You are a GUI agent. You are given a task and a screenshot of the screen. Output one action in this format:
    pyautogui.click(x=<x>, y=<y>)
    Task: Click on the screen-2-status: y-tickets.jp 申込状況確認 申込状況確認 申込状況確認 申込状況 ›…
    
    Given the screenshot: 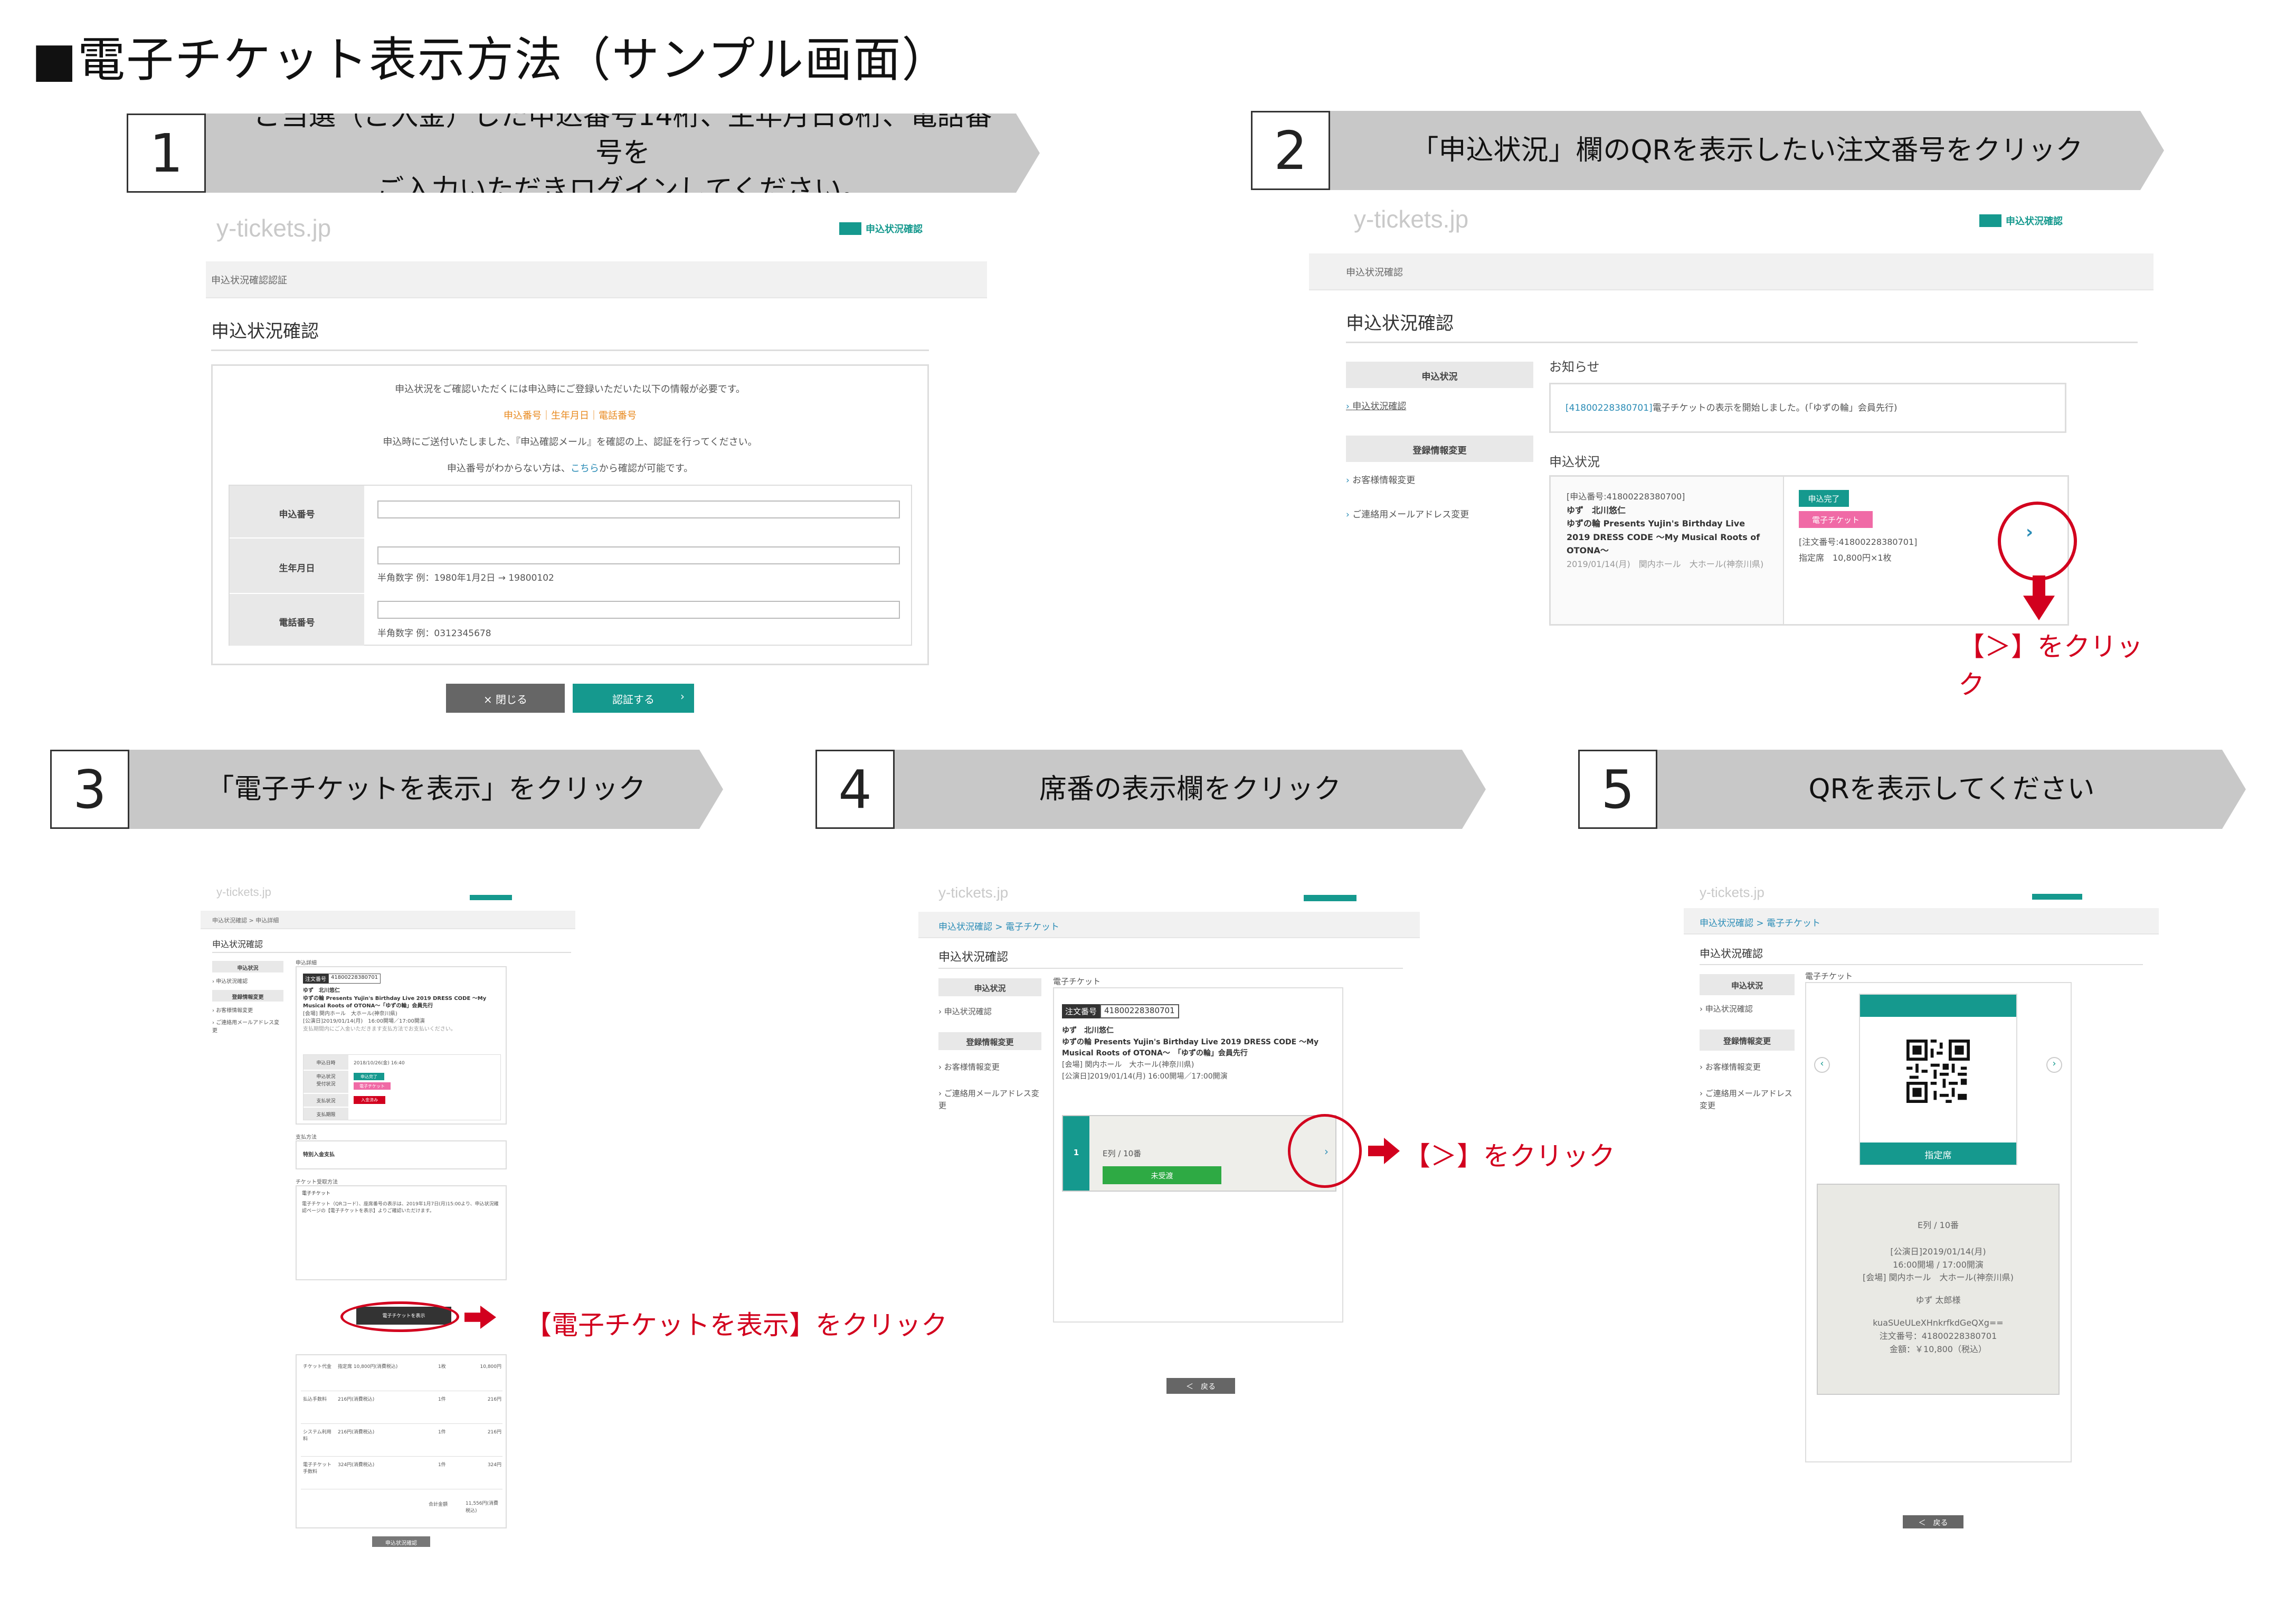 What is the action you would take?
    pyautogui.click(x=1731, y=447)
    